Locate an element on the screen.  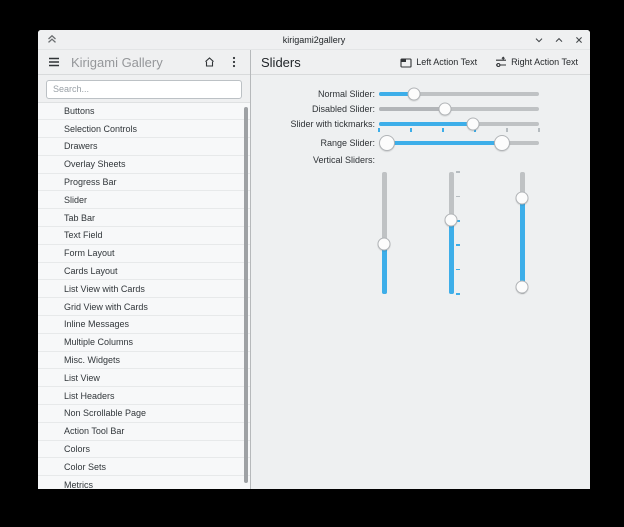
tickmark-slider-label: Slider with tickmarks: is located at coordinates (332, 124).